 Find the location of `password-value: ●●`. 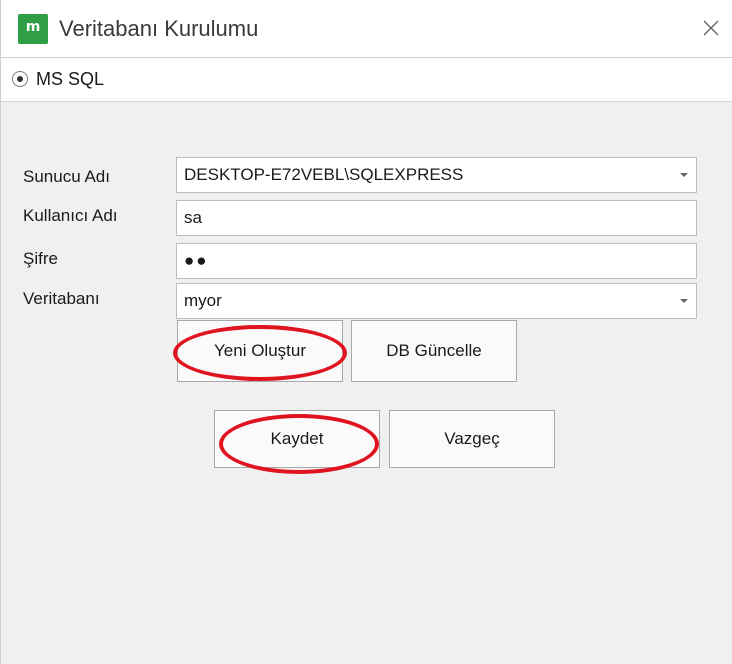

password-value: ●● is located at coordinates (196, 260).